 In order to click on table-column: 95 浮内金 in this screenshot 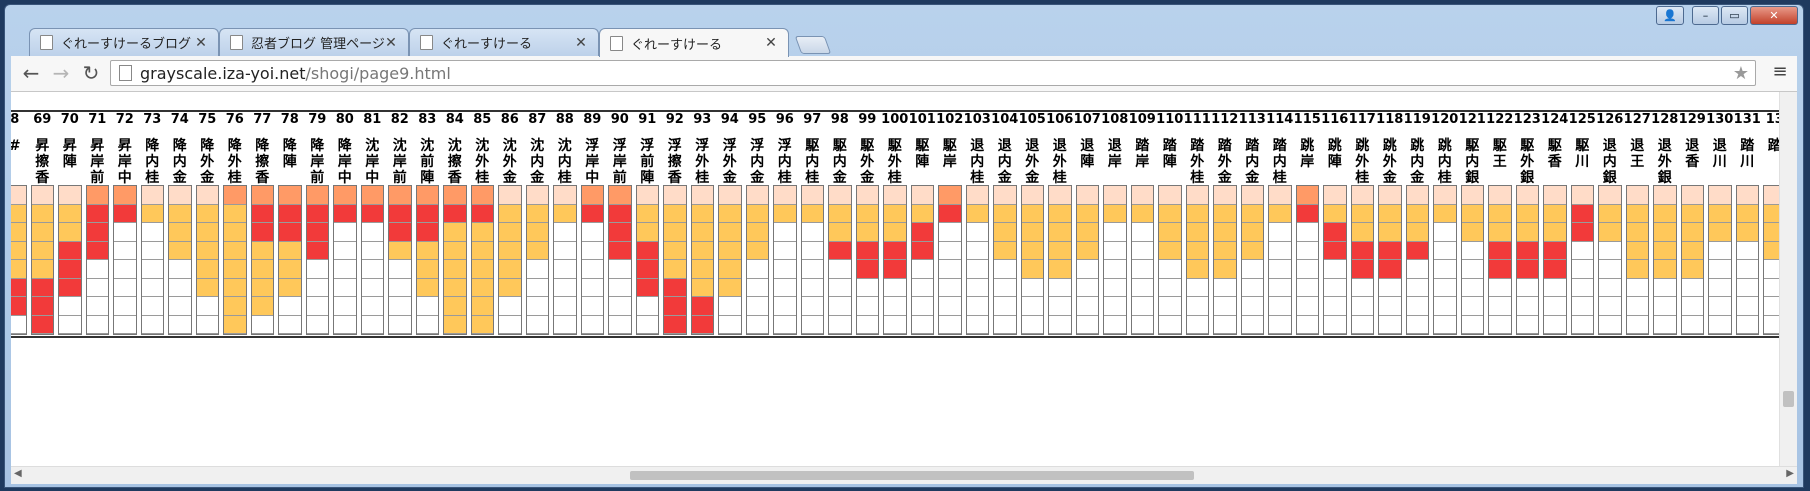, I will do `click(758, 247)`.